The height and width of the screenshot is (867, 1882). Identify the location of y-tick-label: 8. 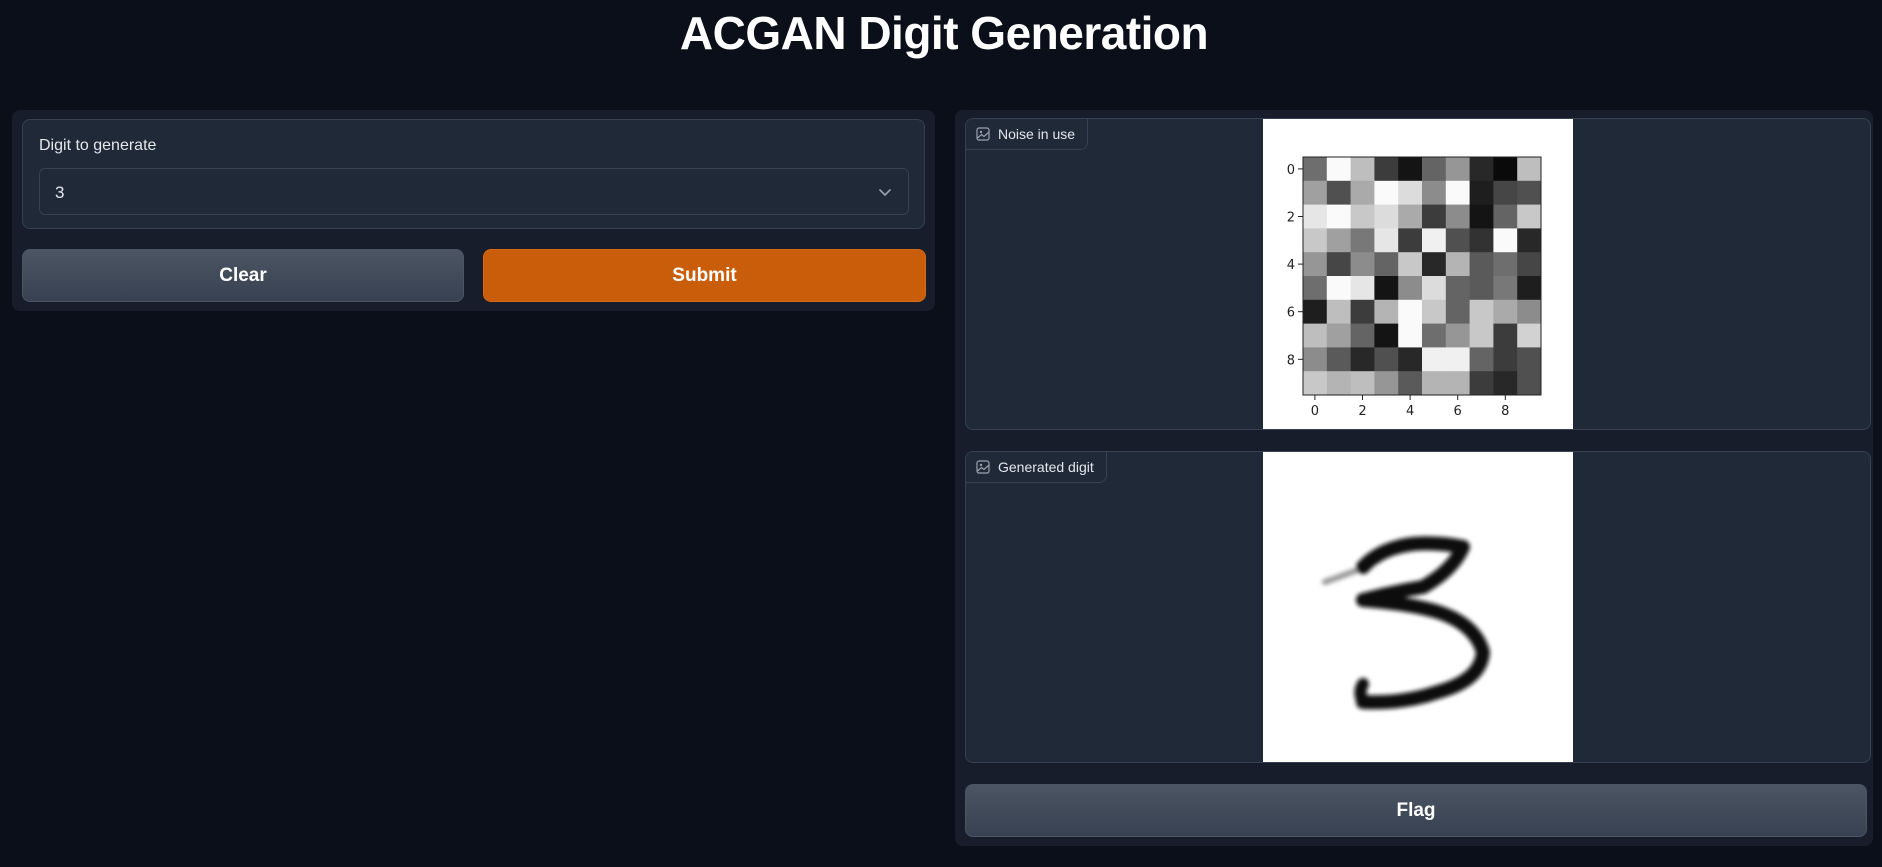
(1291, 360).